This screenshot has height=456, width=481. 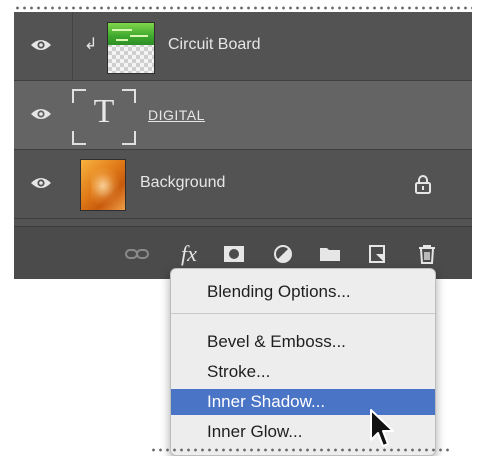 What do you see at coordinates (104, 111) in the screenshot?
I see `type-t-icon: T` at bounding box center [104, 111].